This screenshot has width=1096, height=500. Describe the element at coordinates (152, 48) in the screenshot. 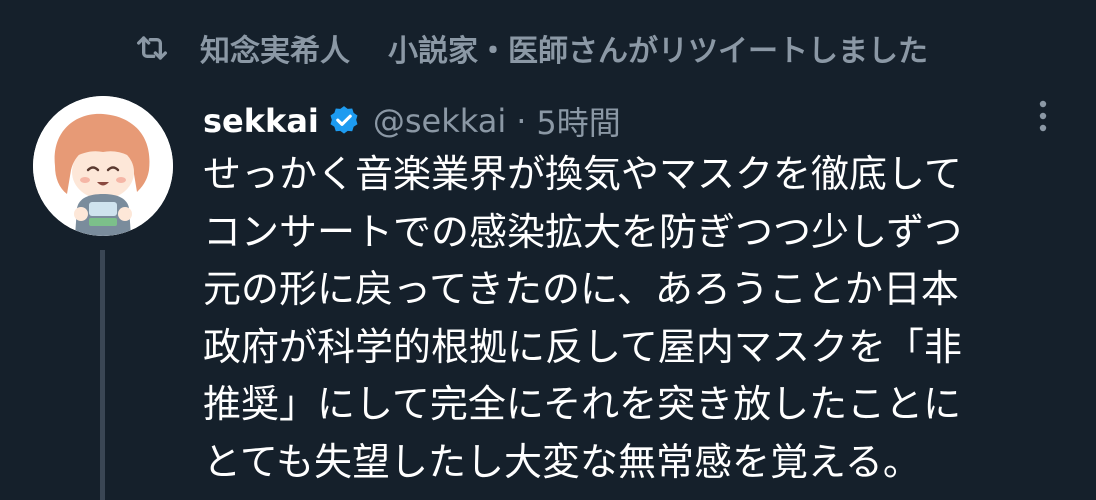

I see `retweet-icon` at that location.